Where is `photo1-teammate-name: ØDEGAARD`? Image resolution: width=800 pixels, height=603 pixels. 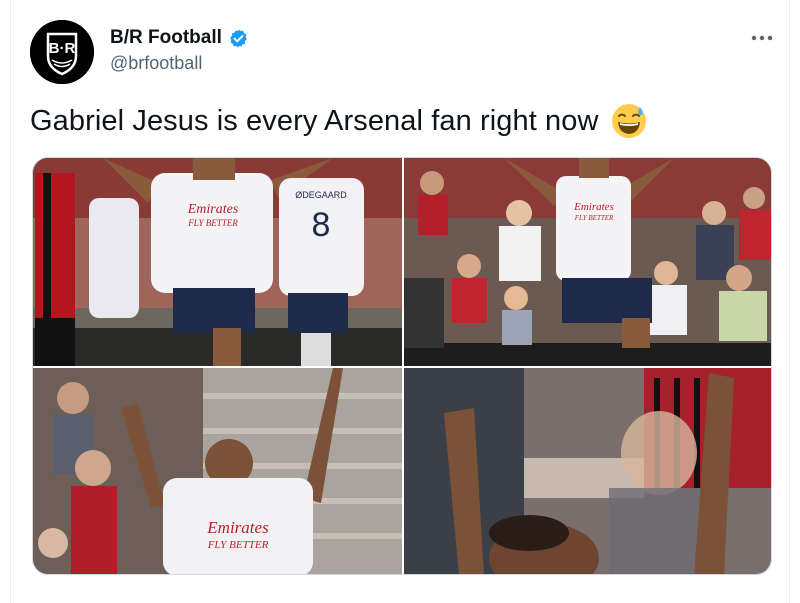
photo1-teammate-name: ØDEGAARD is located at coordinates (321, 195).